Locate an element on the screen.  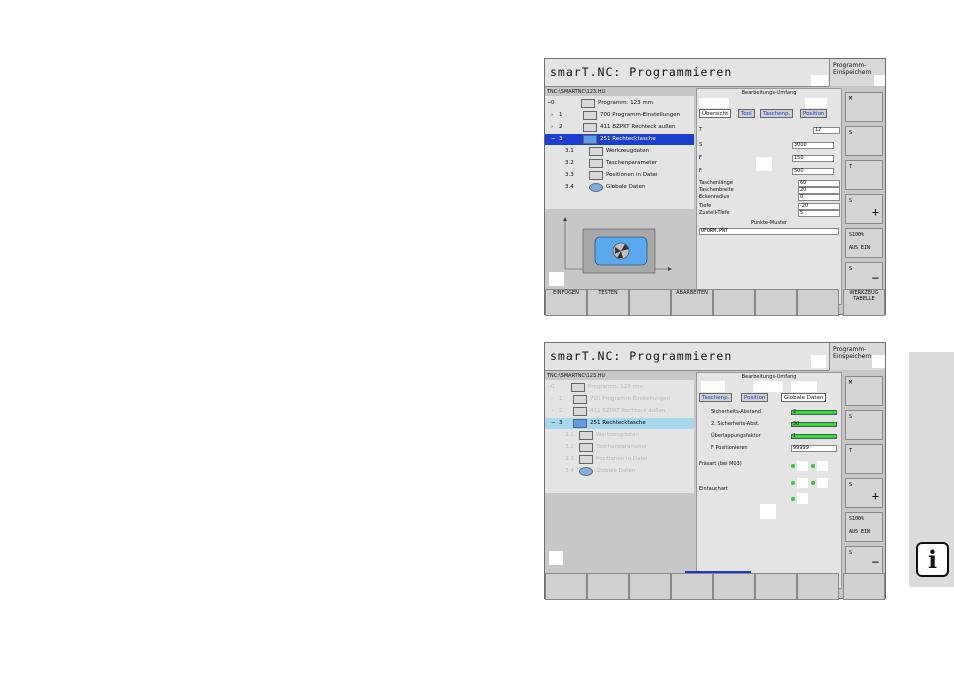
softkey-tool-table: WERKZEUG TABELLE is located at coordinates (864, 302).